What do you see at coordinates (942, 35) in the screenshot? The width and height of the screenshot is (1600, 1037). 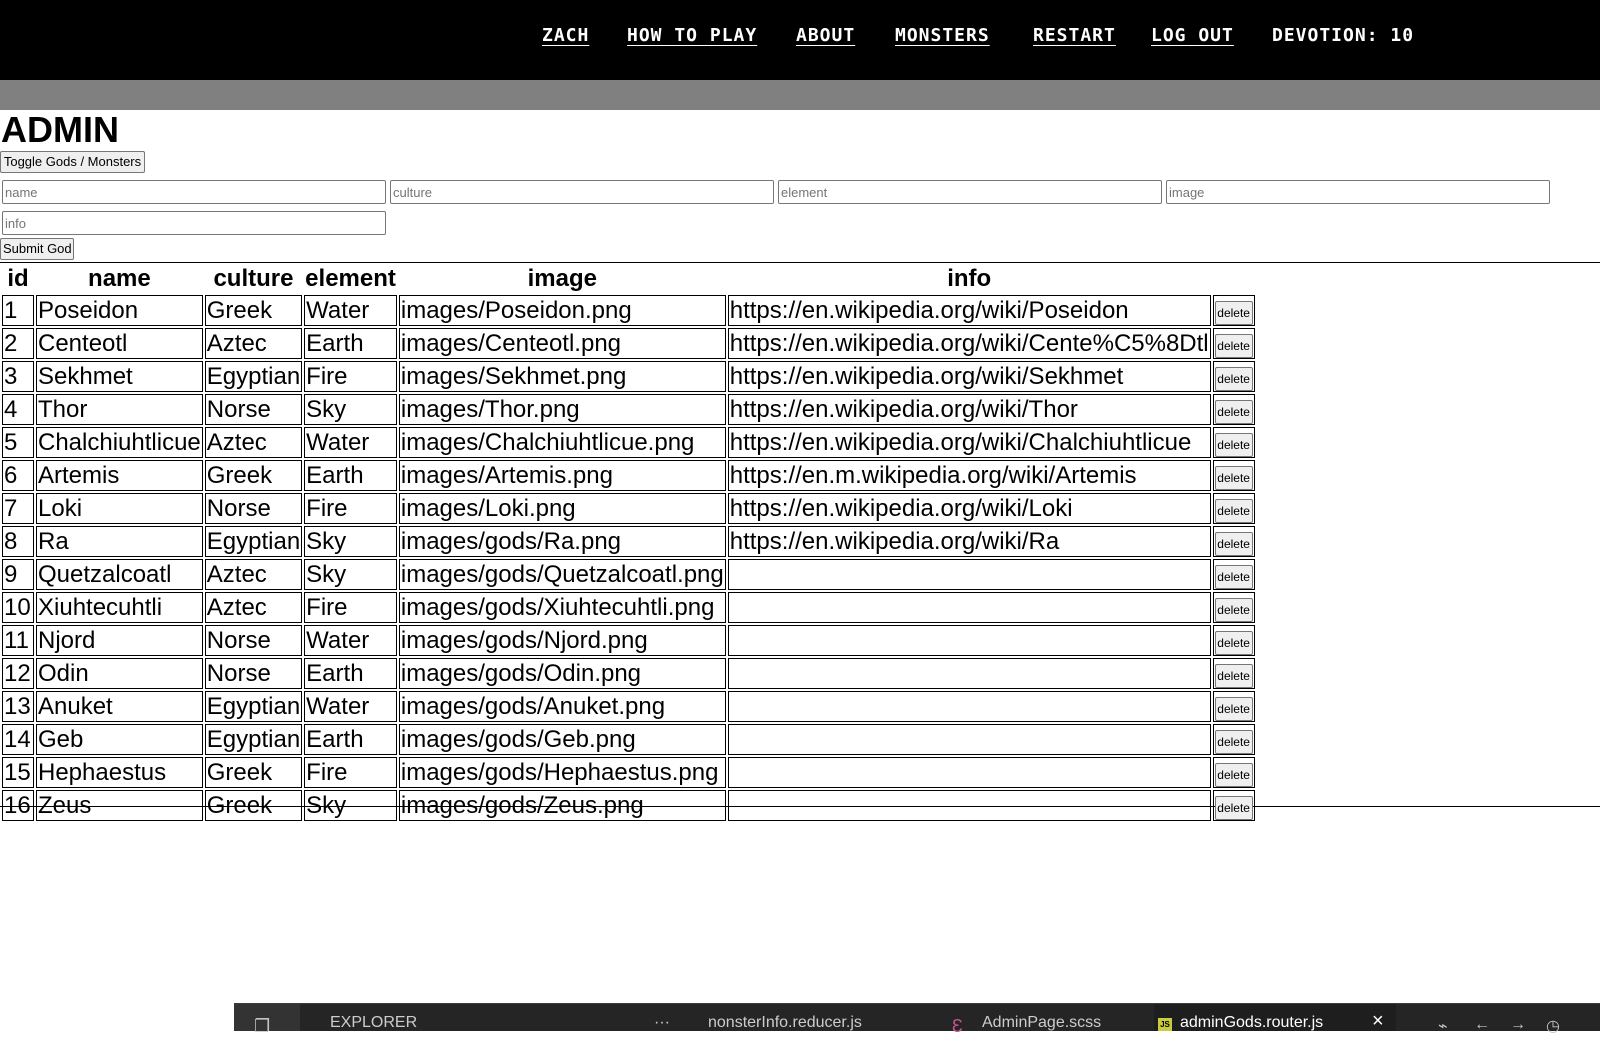 I see `nav-monsters-link: MONSTERS` at bounding box center [942, 35].